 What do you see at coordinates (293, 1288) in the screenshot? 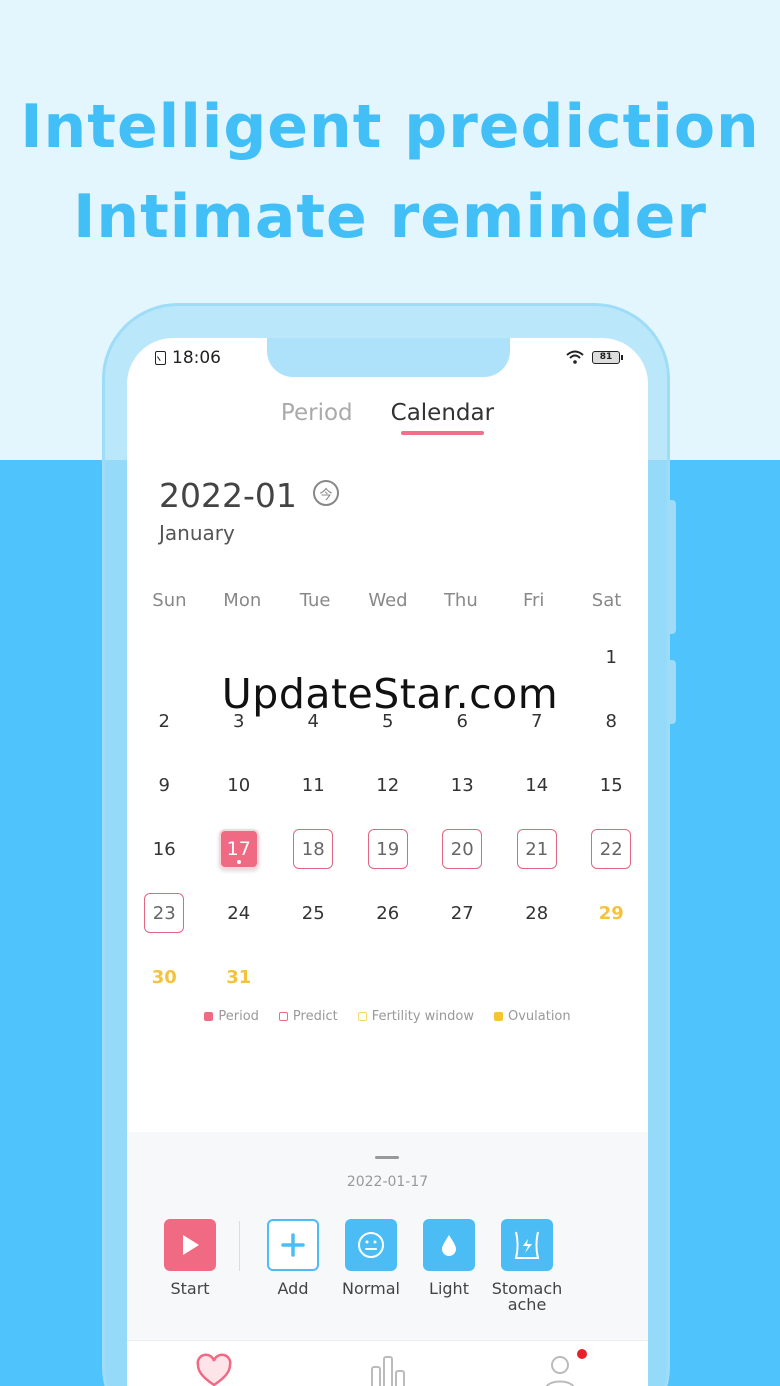
I see `add-label: Add` at bounding box center [293, 1288].